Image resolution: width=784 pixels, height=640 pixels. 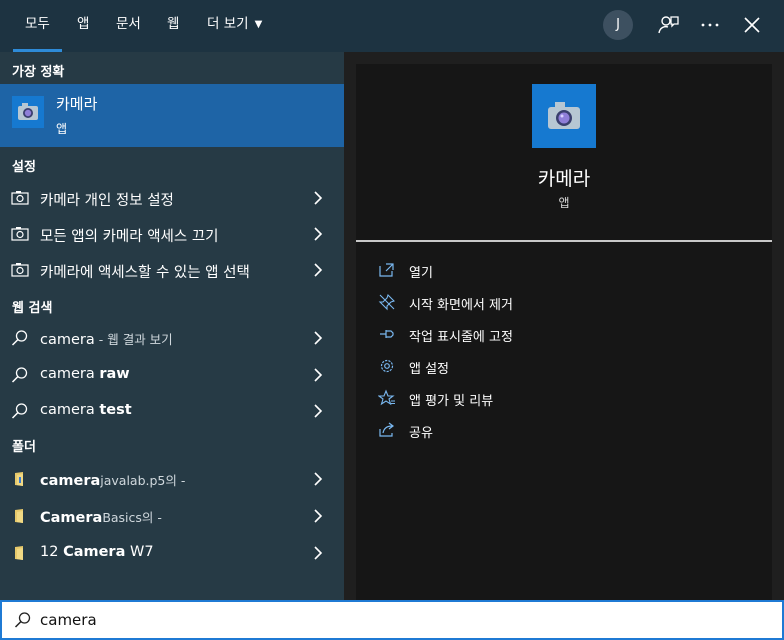 I want to click on avatar-initial: J, so click(x=618, y=24).